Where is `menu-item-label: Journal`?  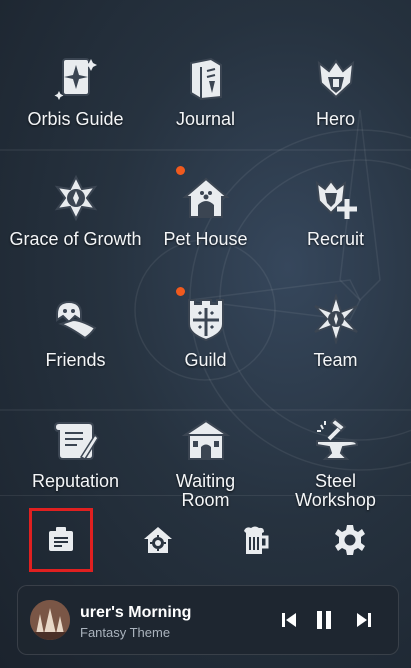
menu-item-label: Journal is located at coordinates (205, 119).